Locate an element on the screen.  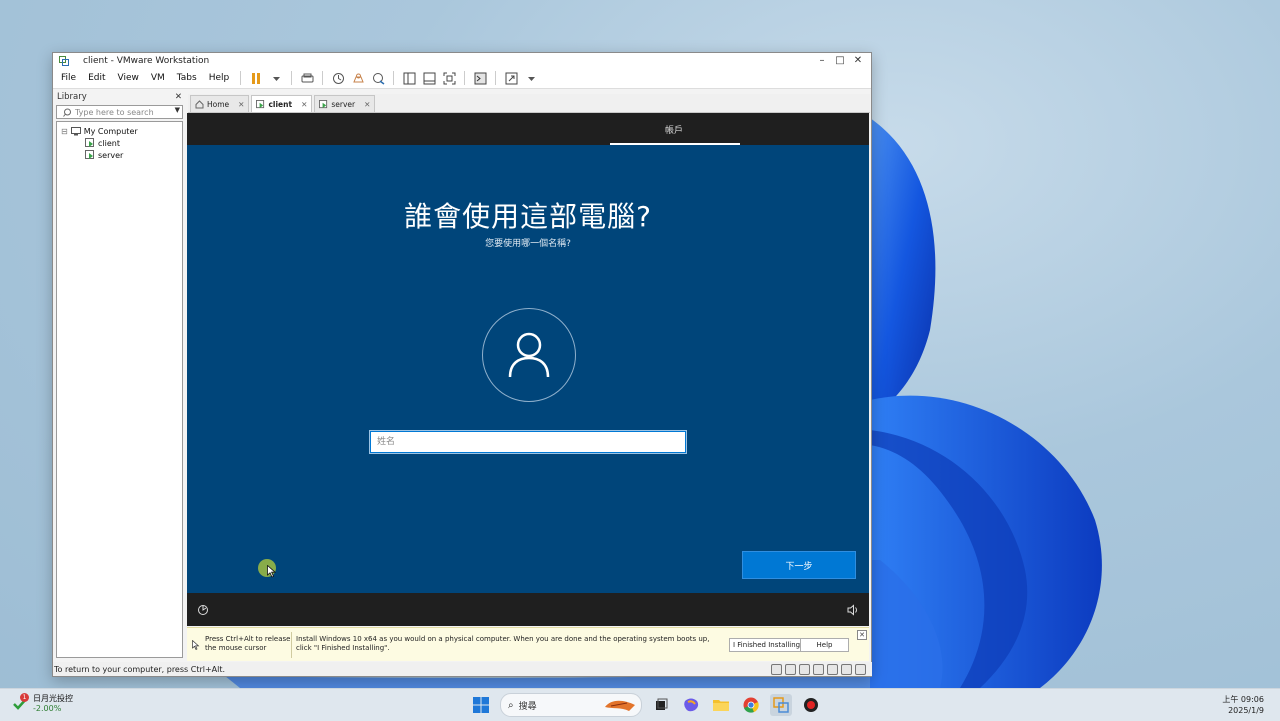
taskbar-search: ⌕ 搜尋 is located at coordinates (571, 705).